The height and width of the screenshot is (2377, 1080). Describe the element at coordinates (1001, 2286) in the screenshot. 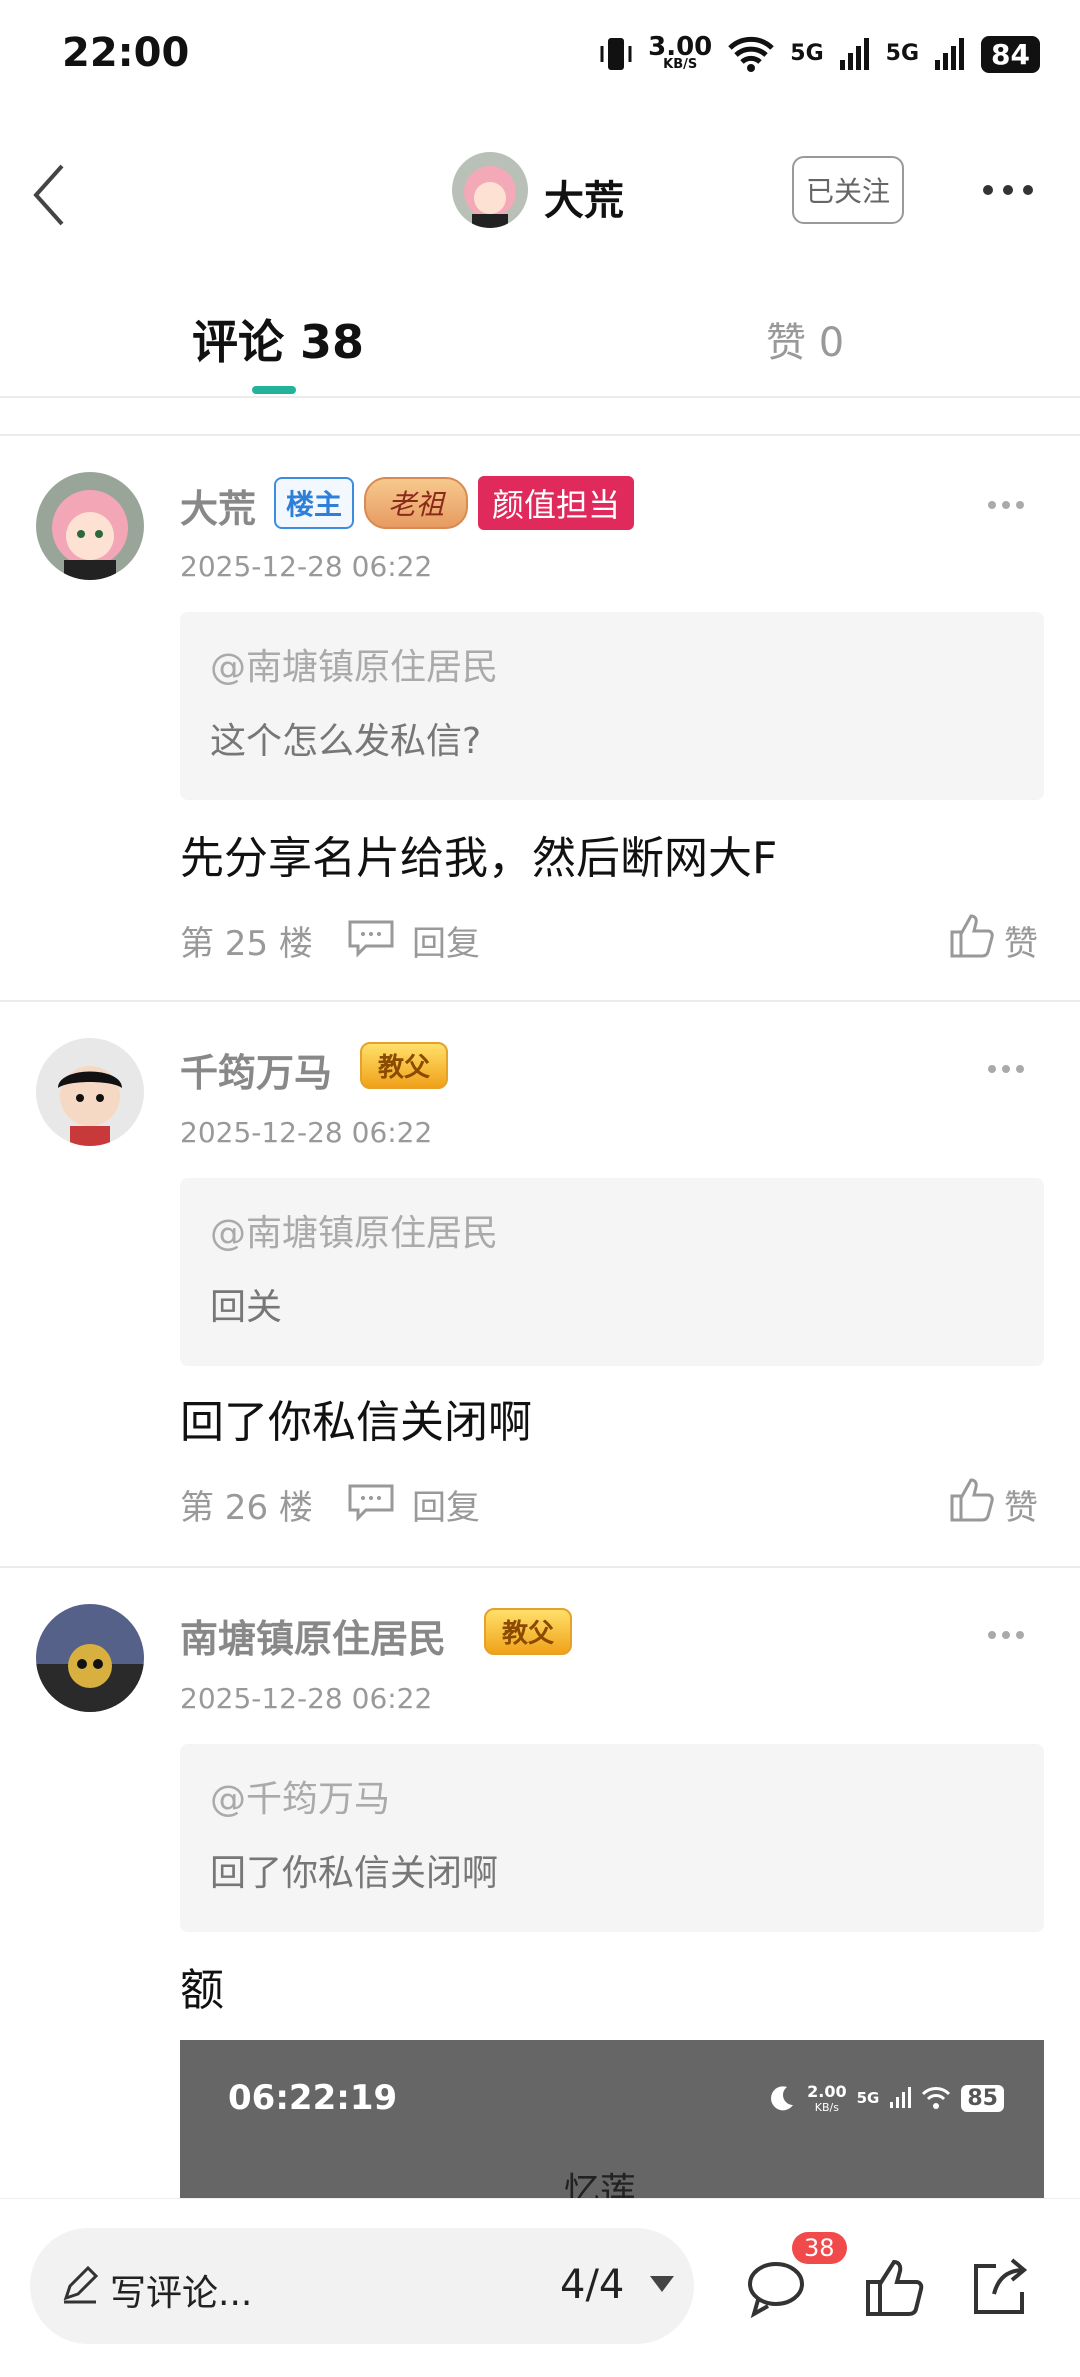

I see `share-icon` at that location.